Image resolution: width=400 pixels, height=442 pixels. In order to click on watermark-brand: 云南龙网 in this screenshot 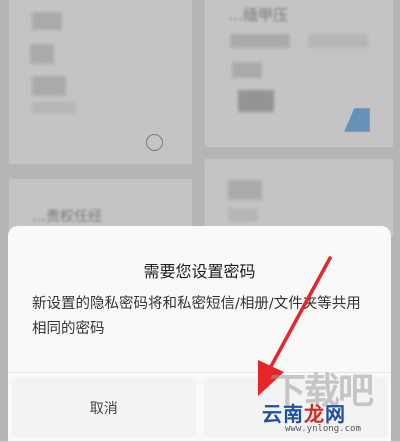, I will do `click(304, 414)`.